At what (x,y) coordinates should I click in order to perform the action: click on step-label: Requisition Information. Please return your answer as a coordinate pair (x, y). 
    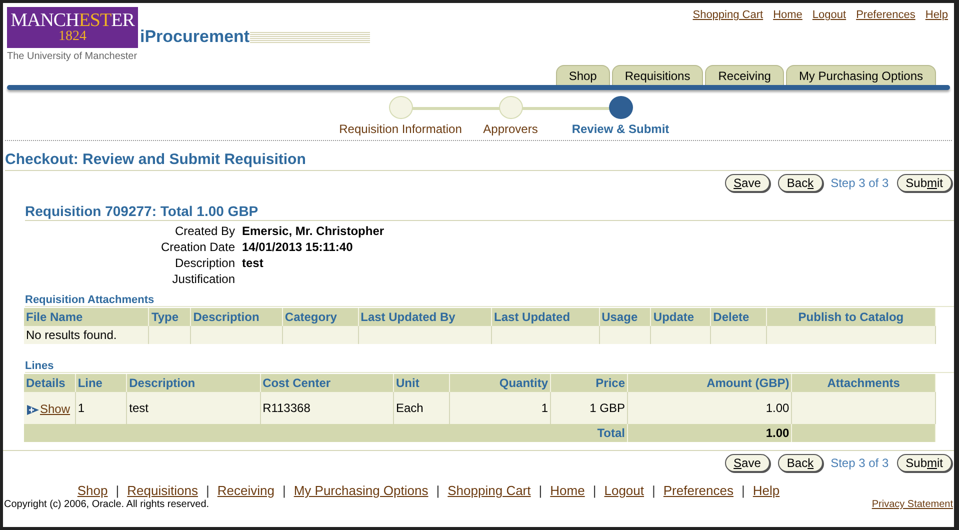
    Looking at the image, I should click on (400, 129).